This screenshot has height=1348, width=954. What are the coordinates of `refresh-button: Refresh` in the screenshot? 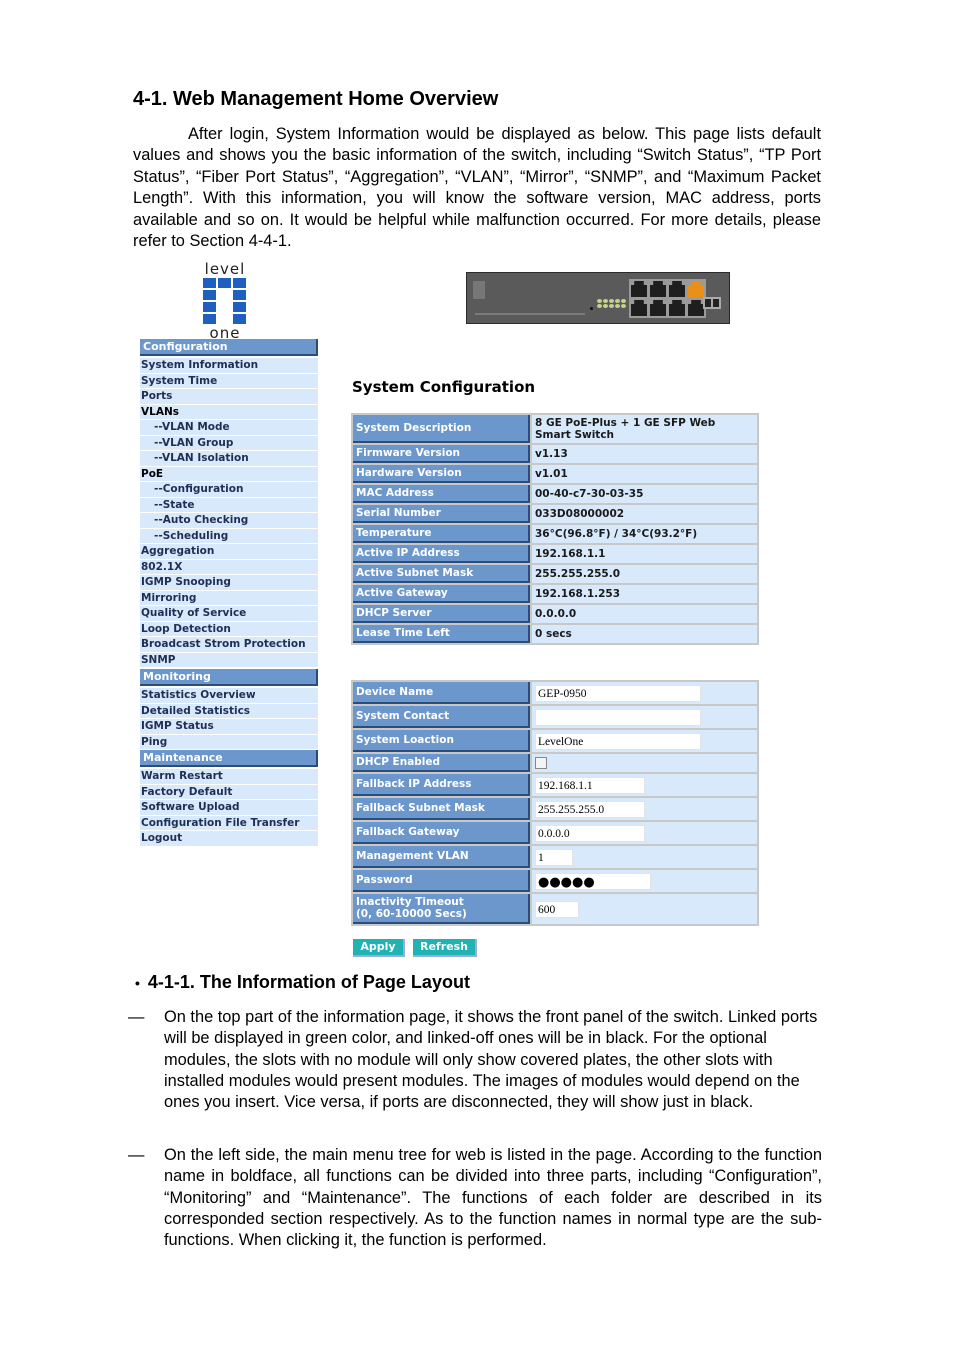 It's located at (445, 948).